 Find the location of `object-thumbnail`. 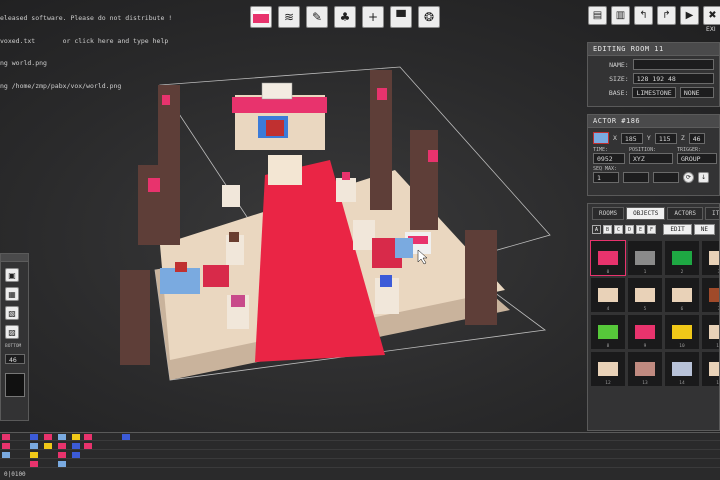

object-thumbnail is located at coordinates (645, 332).